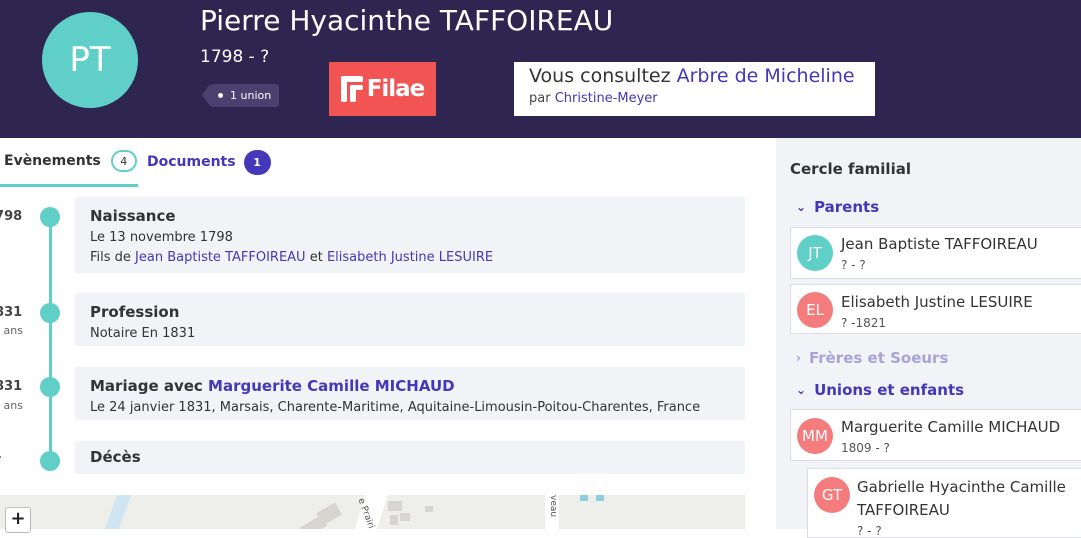 The image size is (1081, 538). I want to click on tab-events: Evènements 4, so click(69, 162).